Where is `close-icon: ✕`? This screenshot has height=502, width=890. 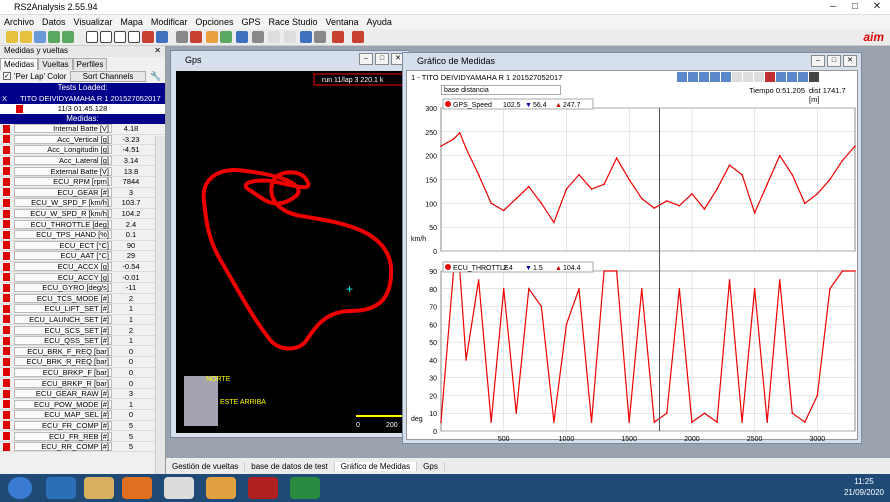
close-icon: ✕ is located at coordinates (157, 50).